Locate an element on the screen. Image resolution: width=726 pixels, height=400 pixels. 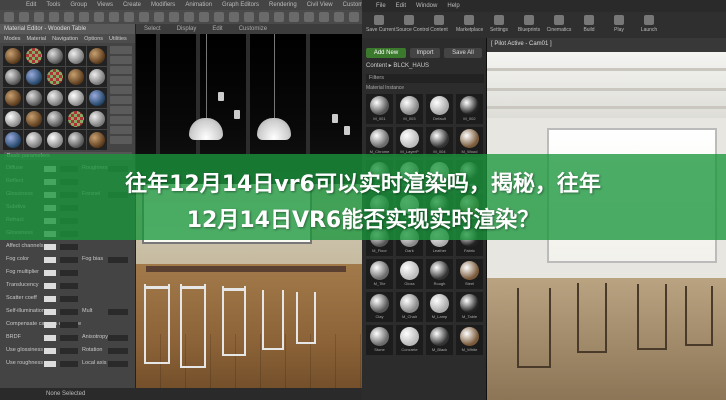
ue-toolbar-button: Content is located at coordinates (439, 25).